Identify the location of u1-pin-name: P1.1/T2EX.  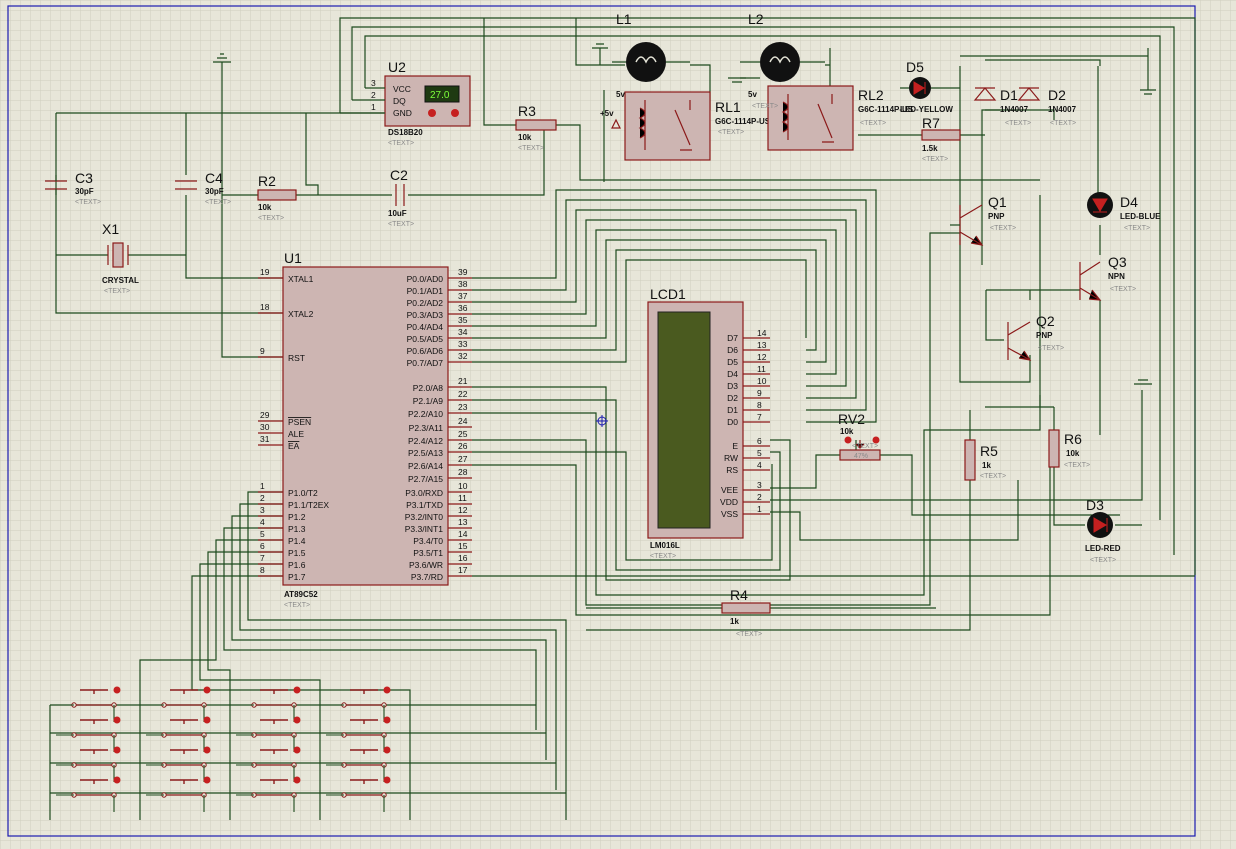
(308, 505).